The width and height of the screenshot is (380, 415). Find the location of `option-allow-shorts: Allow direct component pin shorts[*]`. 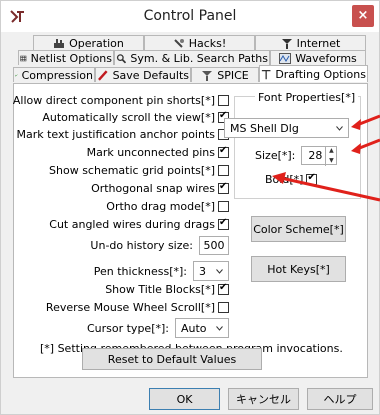

option-allow-shorts: Allow direct component pin shorts[*] is located at coordinates (121, 100).